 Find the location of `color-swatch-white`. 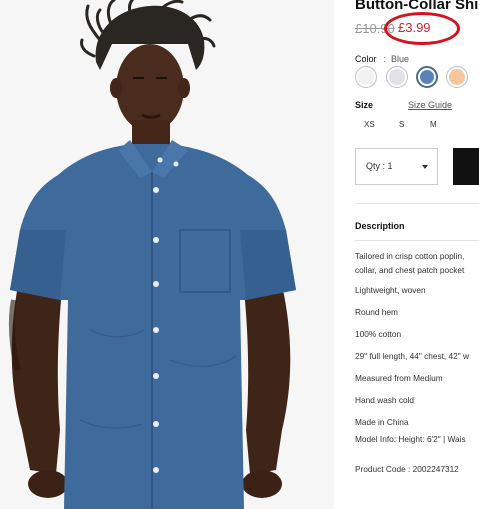

color-swatch-white is located at coordinates (366, 77).